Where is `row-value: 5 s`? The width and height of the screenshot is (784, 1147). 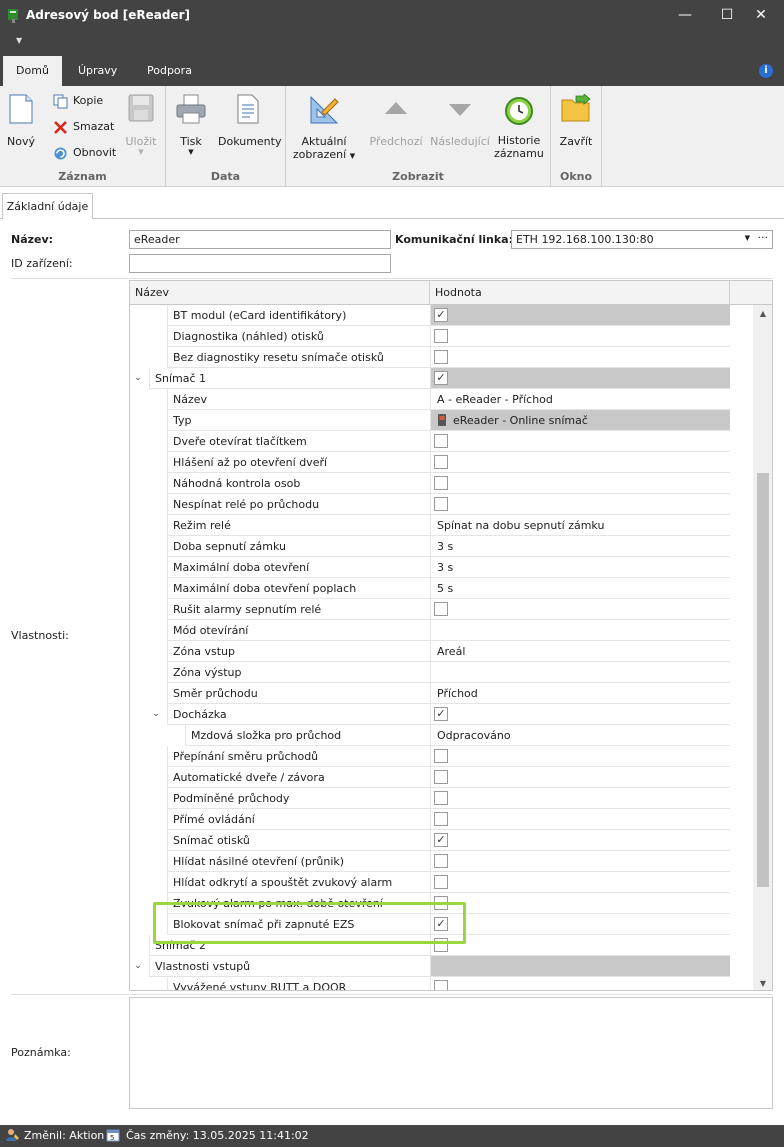
row-value: 5 s is located at coordinates (580, 588).